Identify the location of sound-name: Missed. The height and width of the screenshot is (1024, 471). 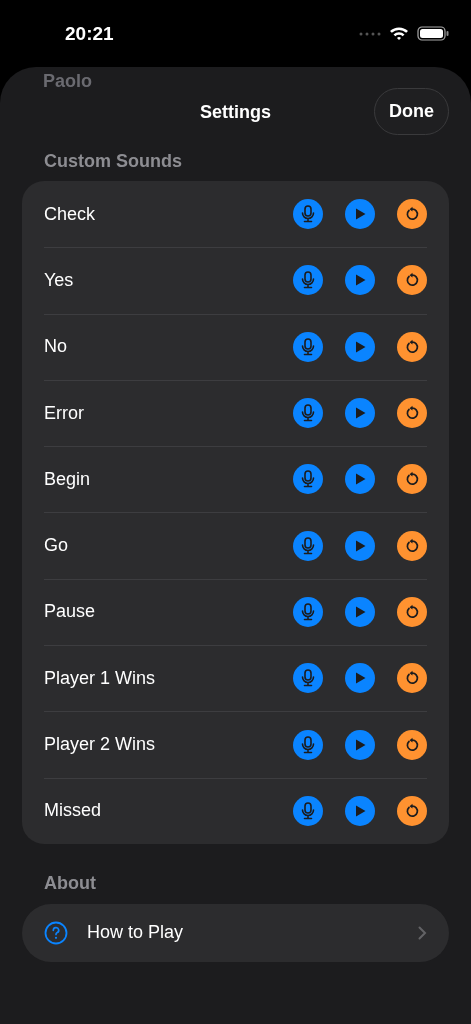
(73, 811).